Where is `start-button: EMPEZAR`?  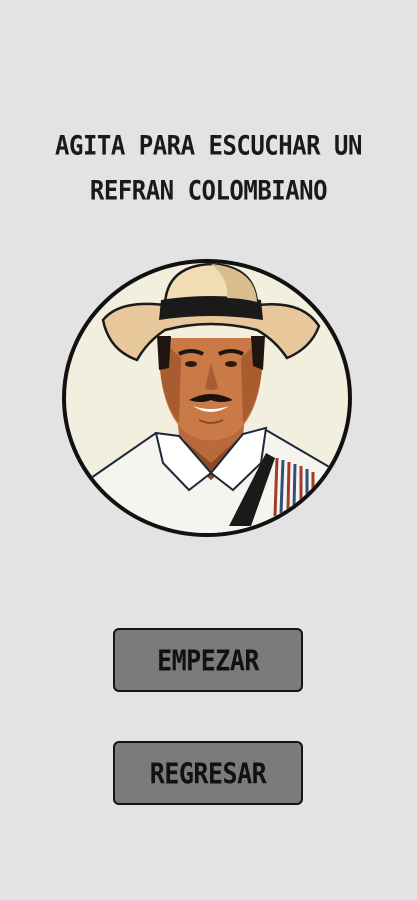
start-button: EMPEZAR is located at coordinates (208, 660).